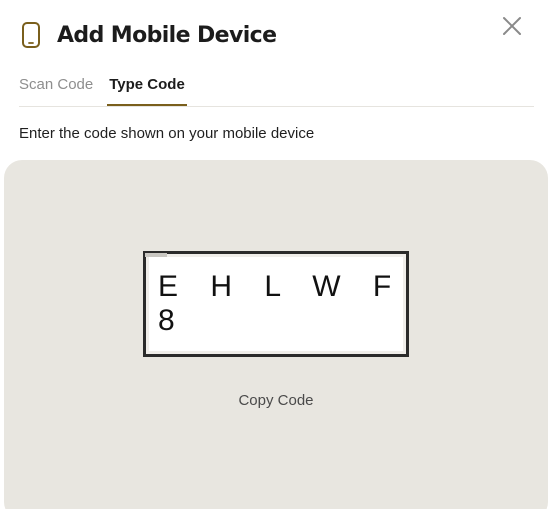 The width and height of the screenshot is (554, 509). Describe the element at coordinates (156, 255) in the screenshot. I see `code-box-corner` at that location.